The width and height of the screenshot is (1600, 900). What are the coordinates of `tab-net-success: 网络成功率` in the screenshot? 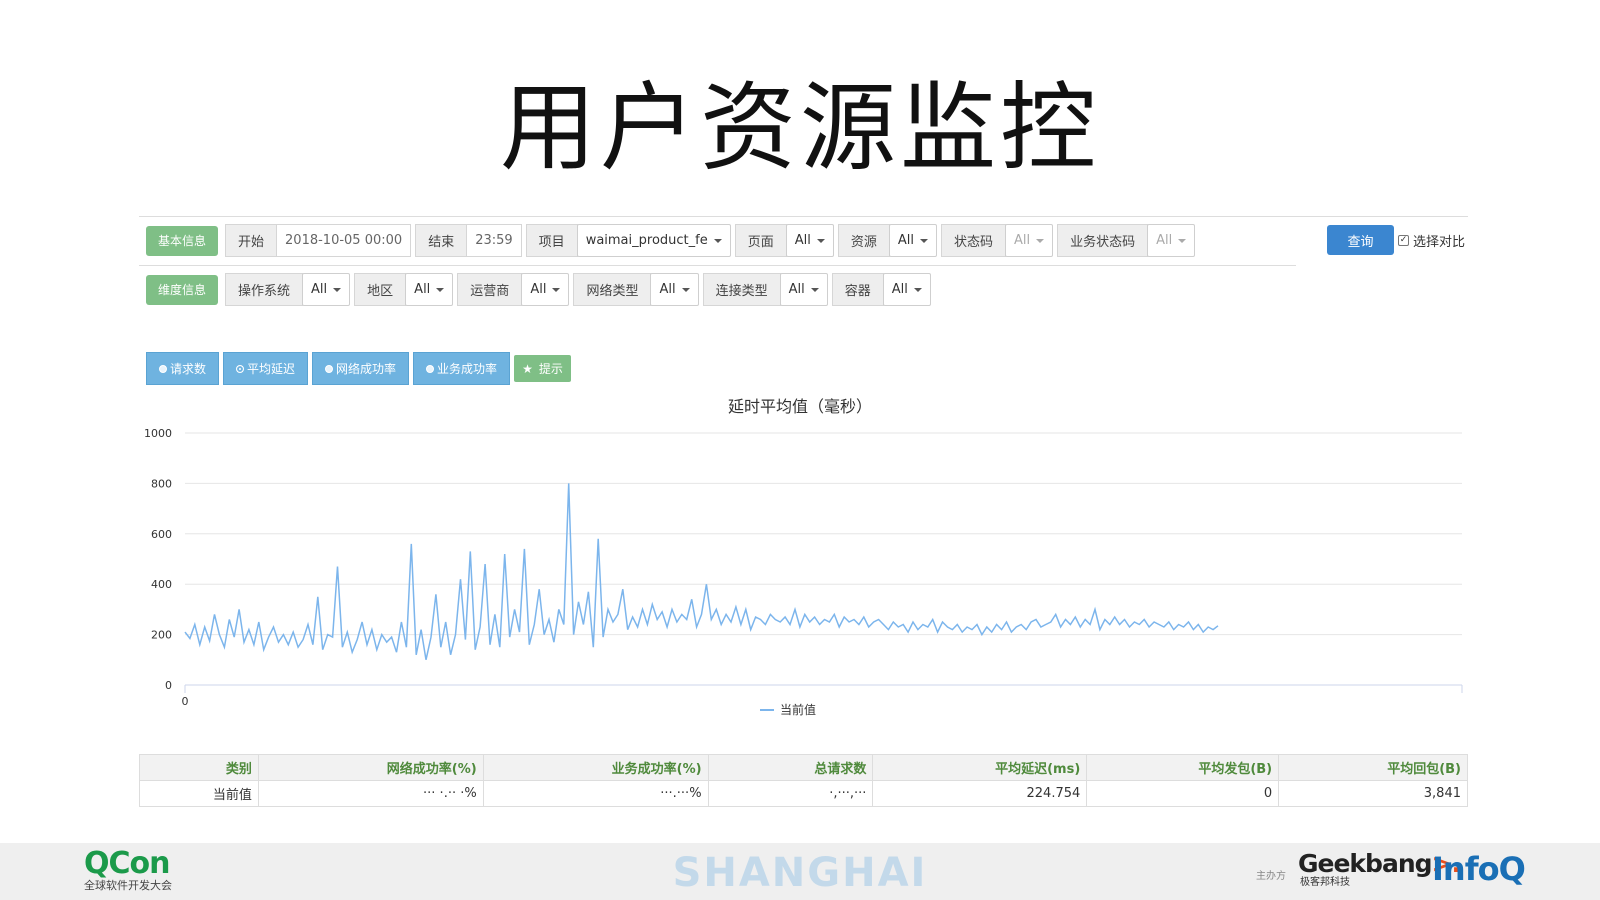 It's located at (361, 368).